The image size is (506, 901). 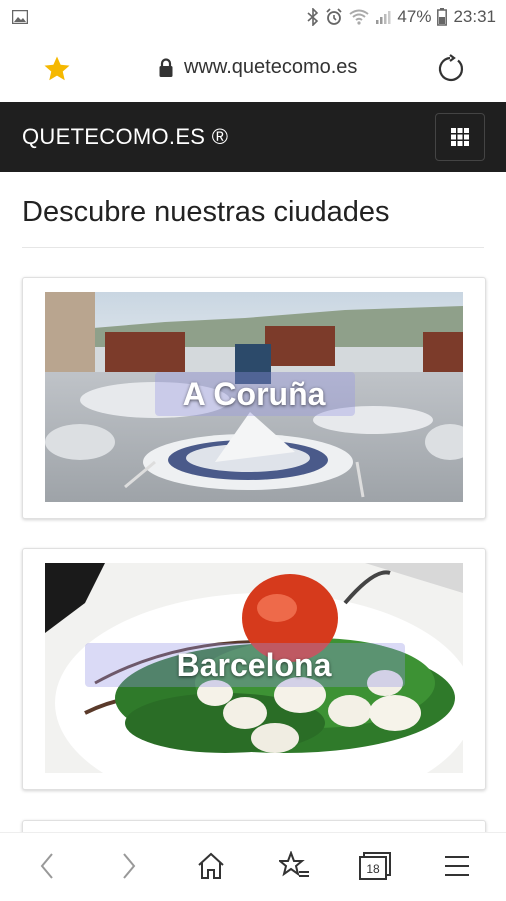 I want to click on city-label: A Coruña, so click(x=254, y=394).